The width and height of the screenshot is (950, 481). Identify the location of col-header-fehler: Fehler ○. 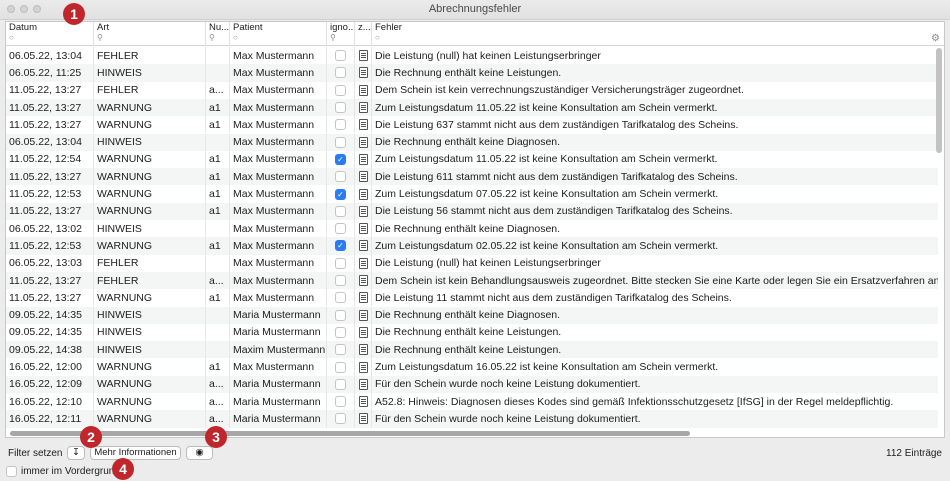
(652, 34).